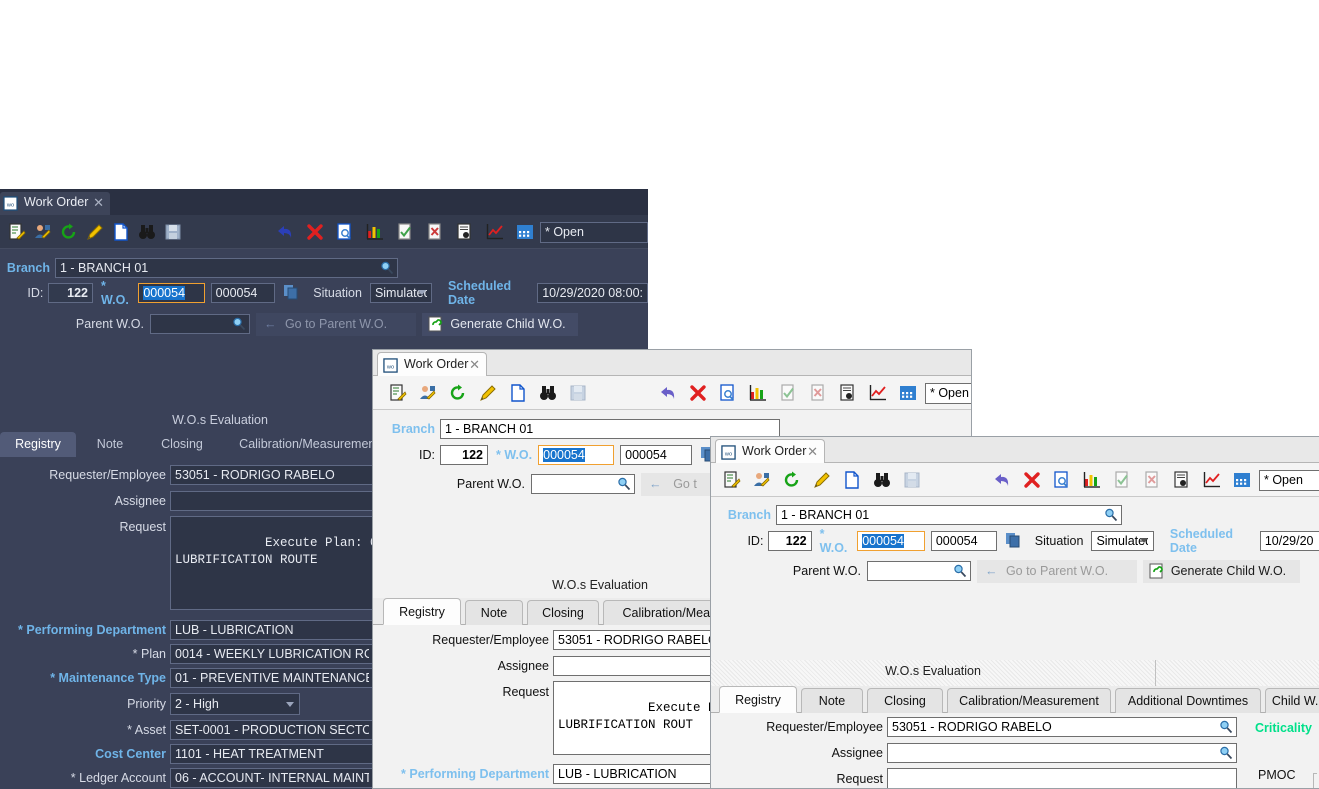 The image size is (1319, 789). What do you see at coordinates (235, 704) in the screenshot?
I see `priority-select: 2 - High` at bounding box center [235, 704].